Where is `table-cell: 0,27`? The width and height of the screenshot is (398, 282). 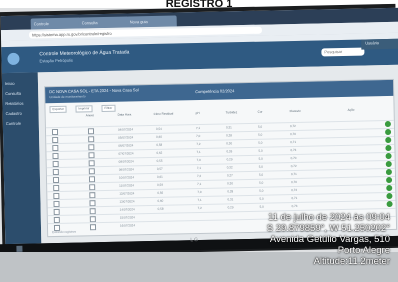
table-cell: 0,27 is located at coordinates (229, 175).